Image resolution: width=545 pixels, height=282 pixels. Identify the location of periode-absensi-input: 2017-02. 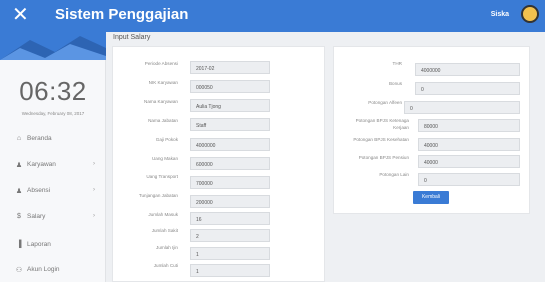
(230, 67).